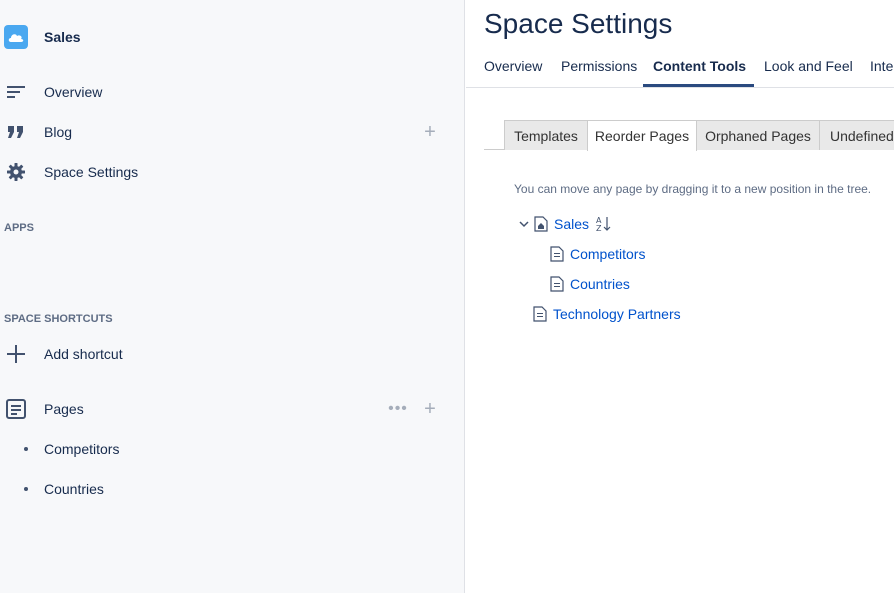 This screenshot has width=894, height=593. I want to click on subtab-templates: Templates, so click(546, 135).